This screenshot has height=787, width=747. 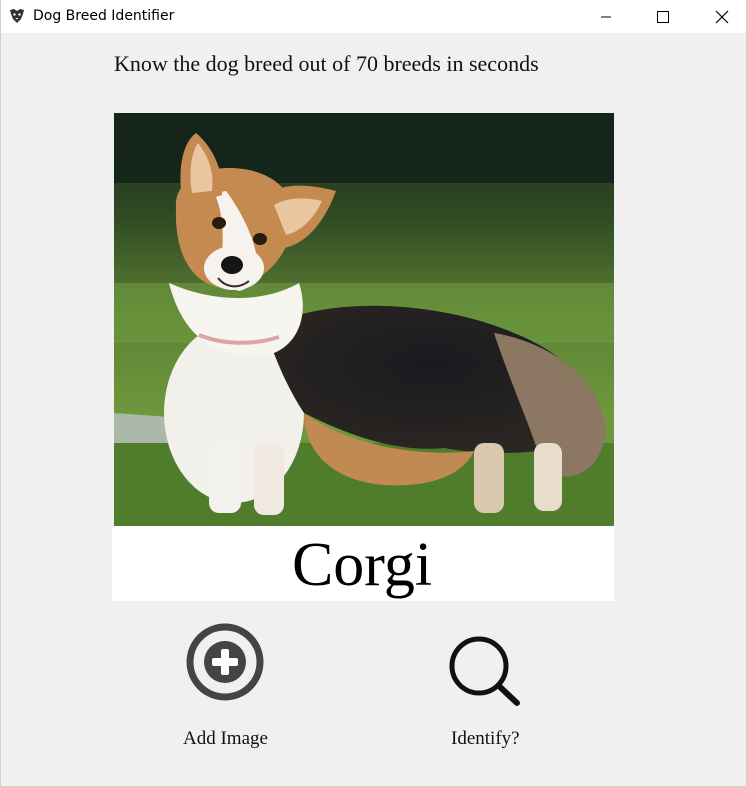 What do you see at coordinates (225, 739) in the screenshot?
I see `add-image-label: Add Image` at bounding box center [225, 739].